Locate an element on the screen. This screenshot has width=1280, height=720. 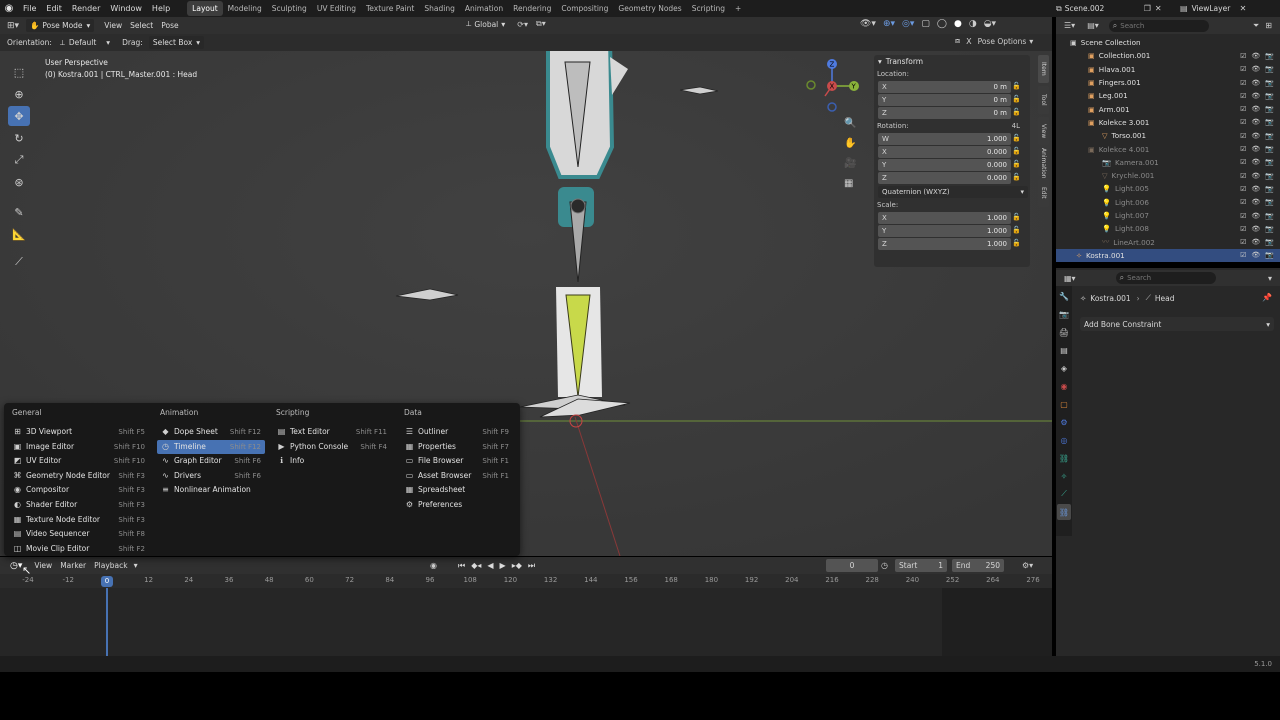
menu-file: File is located at coordinates (29, 8).